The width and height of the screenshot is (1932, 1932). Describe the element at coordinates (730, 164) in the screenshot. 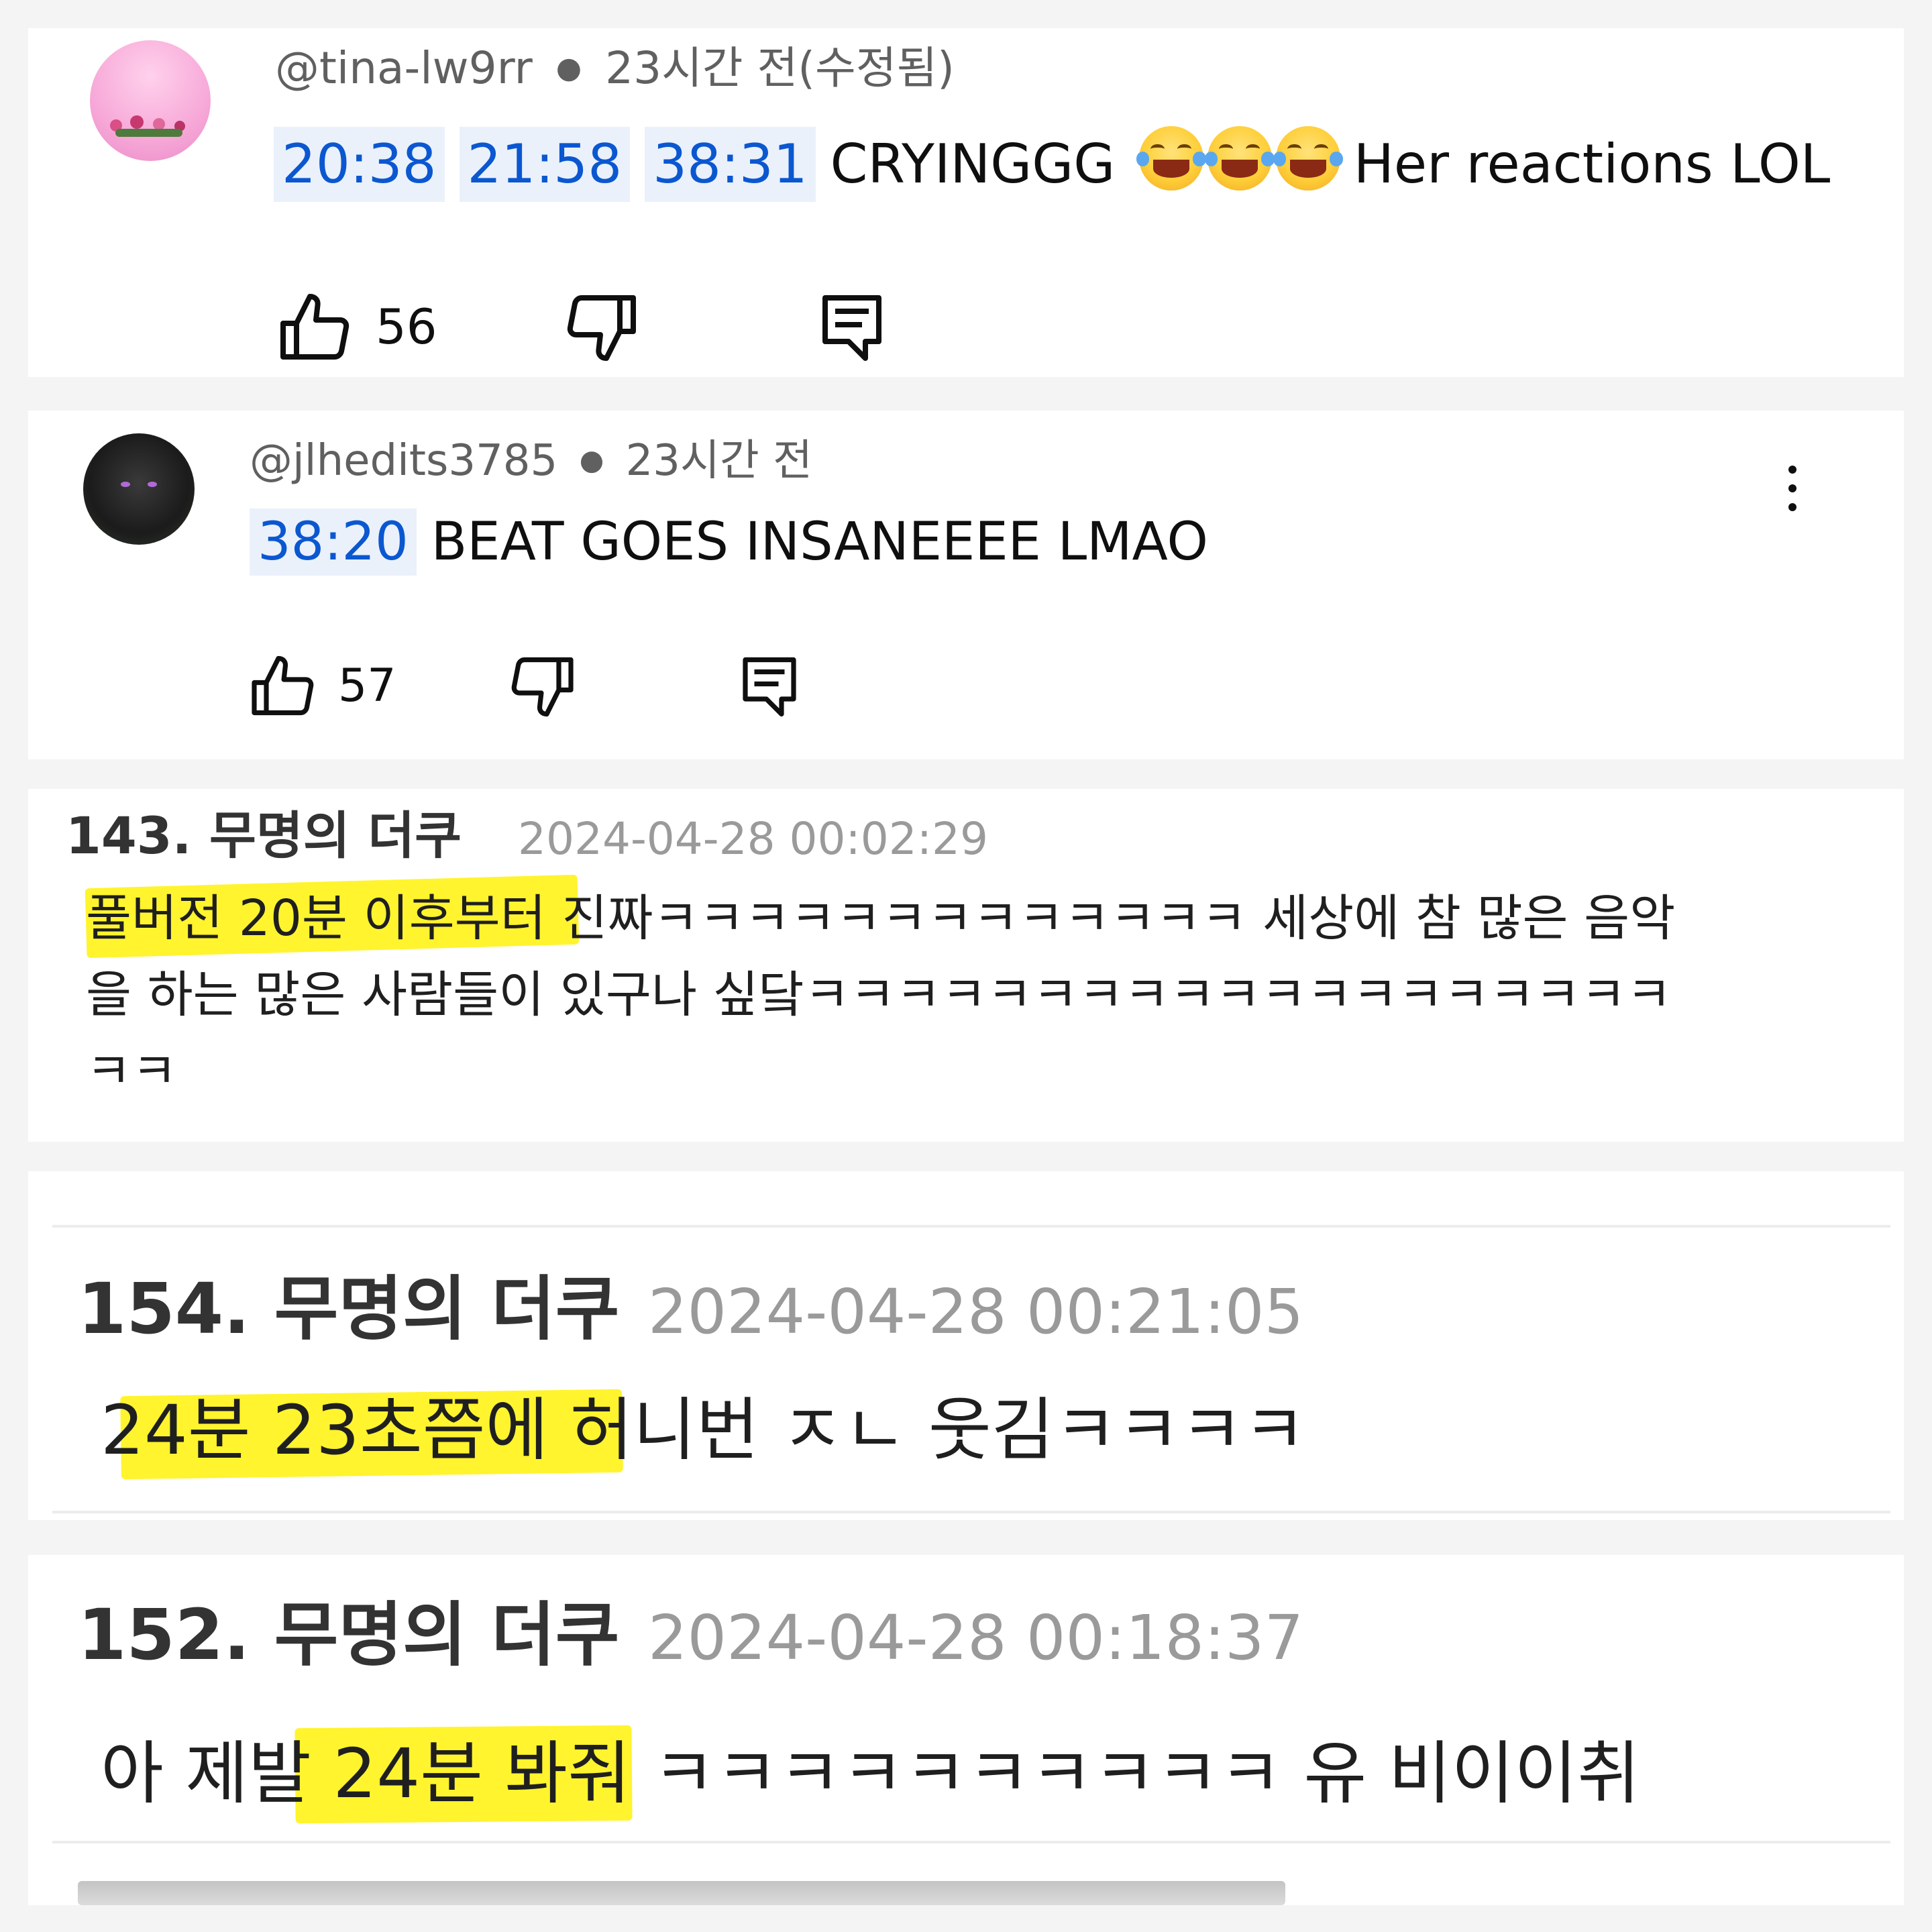

I see `timestamp-link: 38:31` at that location.